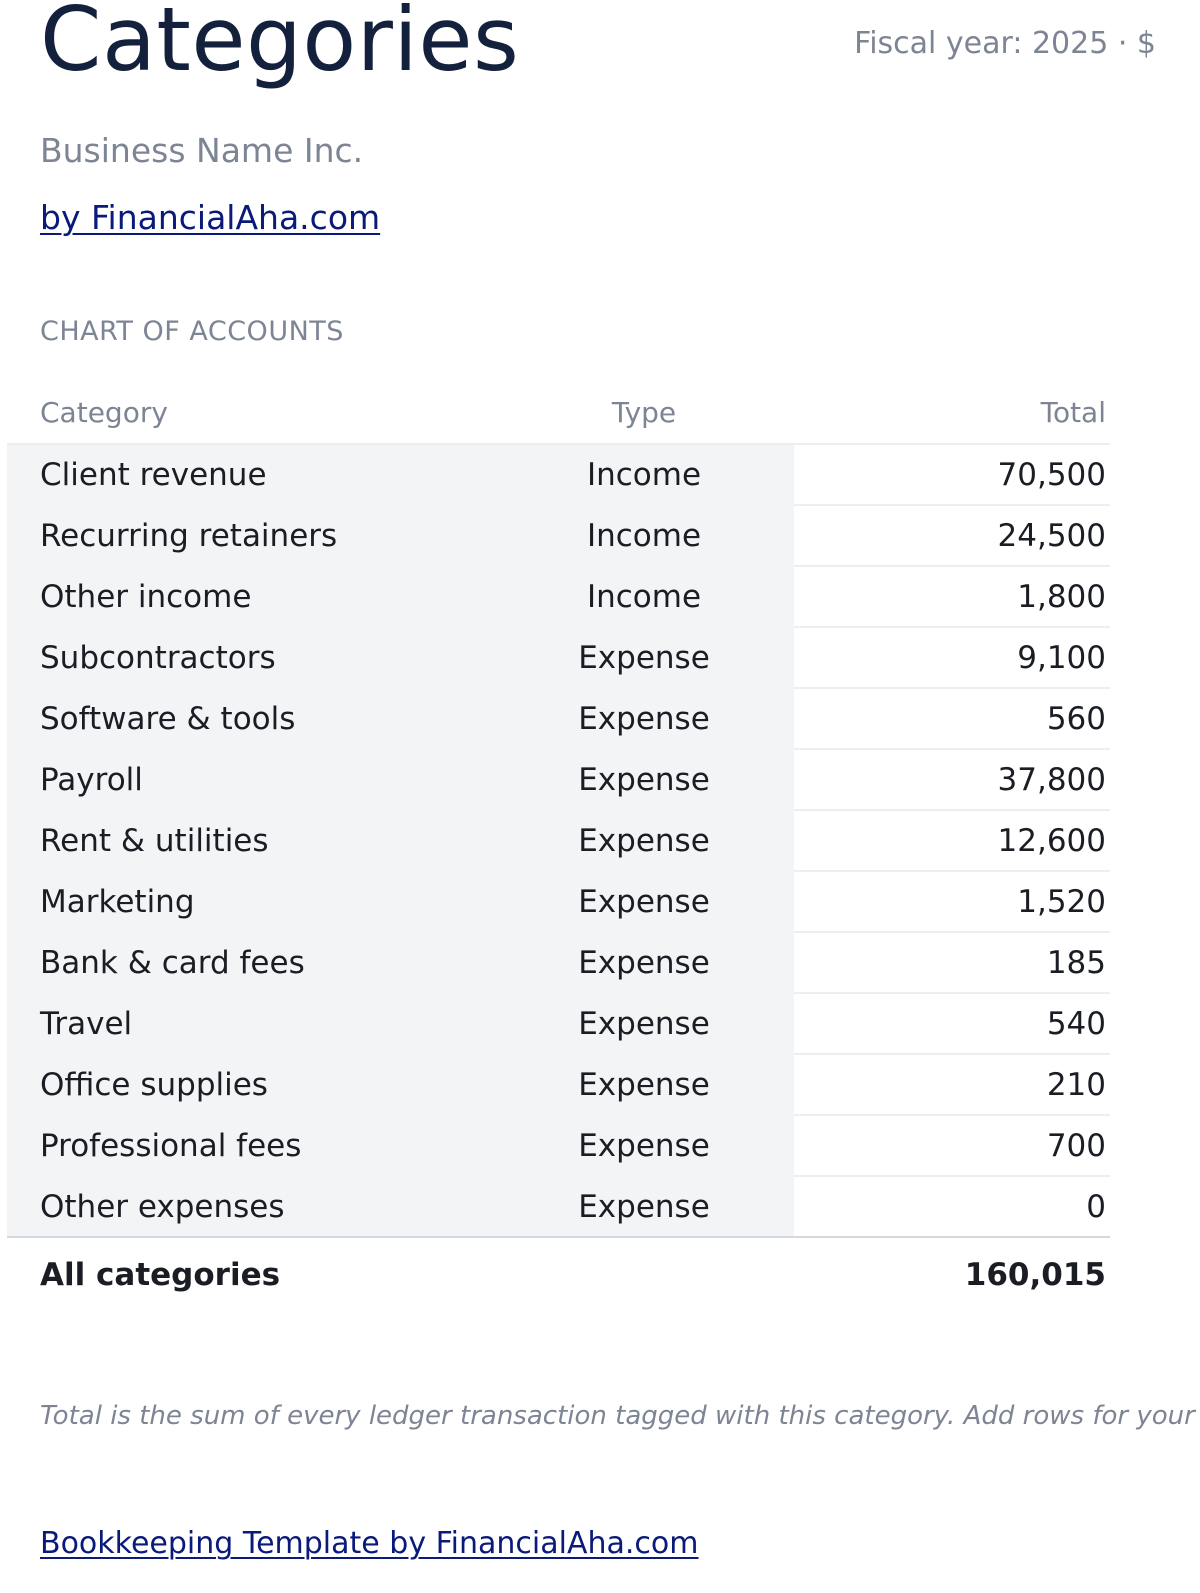  I want to click on table-row: Payroll Expense 37,800, so click(558, 780).